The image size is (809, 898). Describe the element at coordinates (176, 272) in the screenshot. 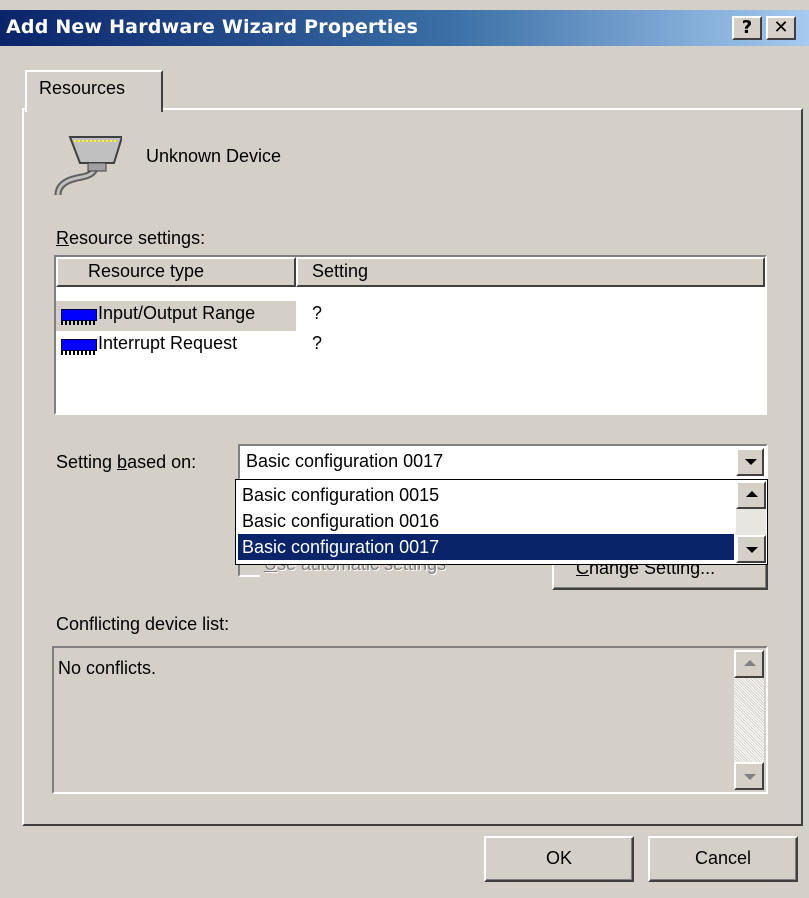

I see `column-resource-type: Resource type` at that location.